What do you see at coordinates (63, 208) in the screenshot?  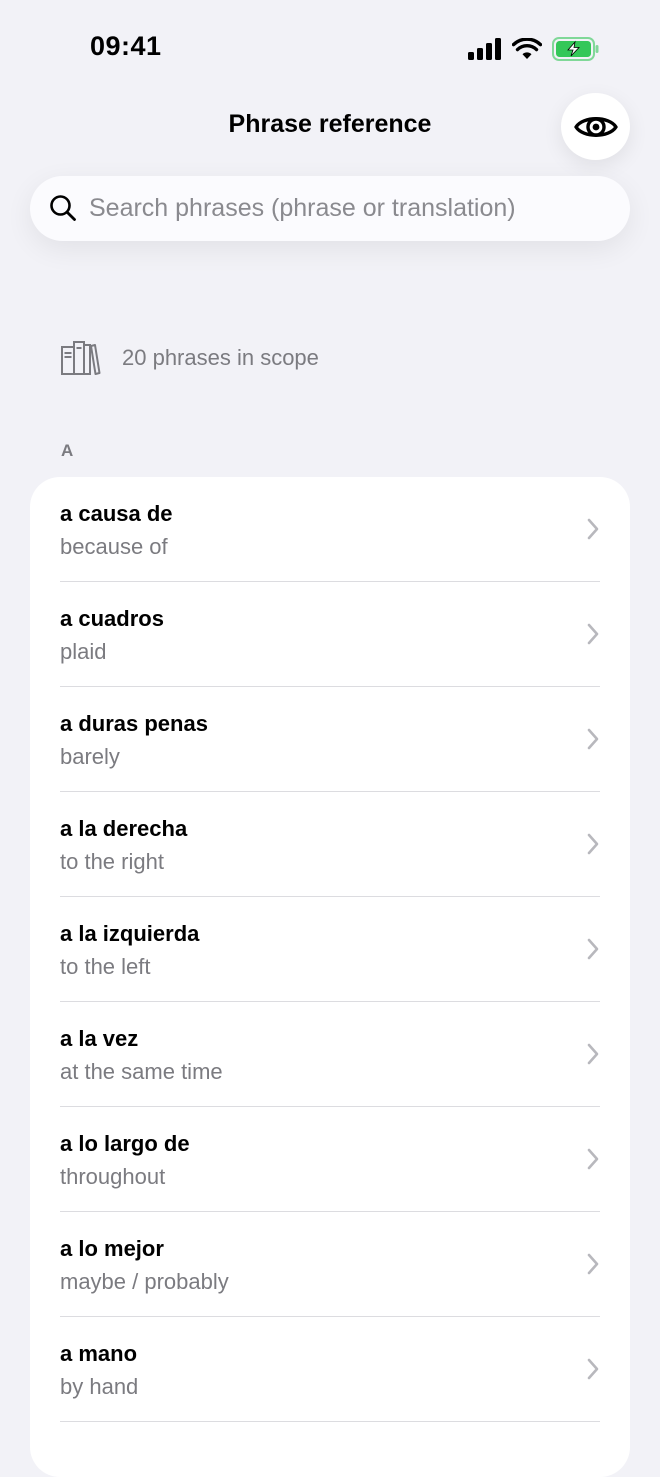 I see `search-icon` at bounding box center [63, 208].